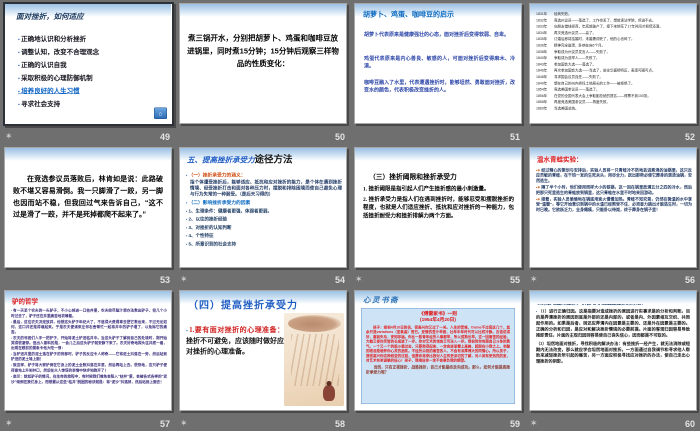 The height and width of the screenshot is (431, 700). Describe the element at coordinates (689, 280) in the screenshot. I see `slide-number: 56` at that location.